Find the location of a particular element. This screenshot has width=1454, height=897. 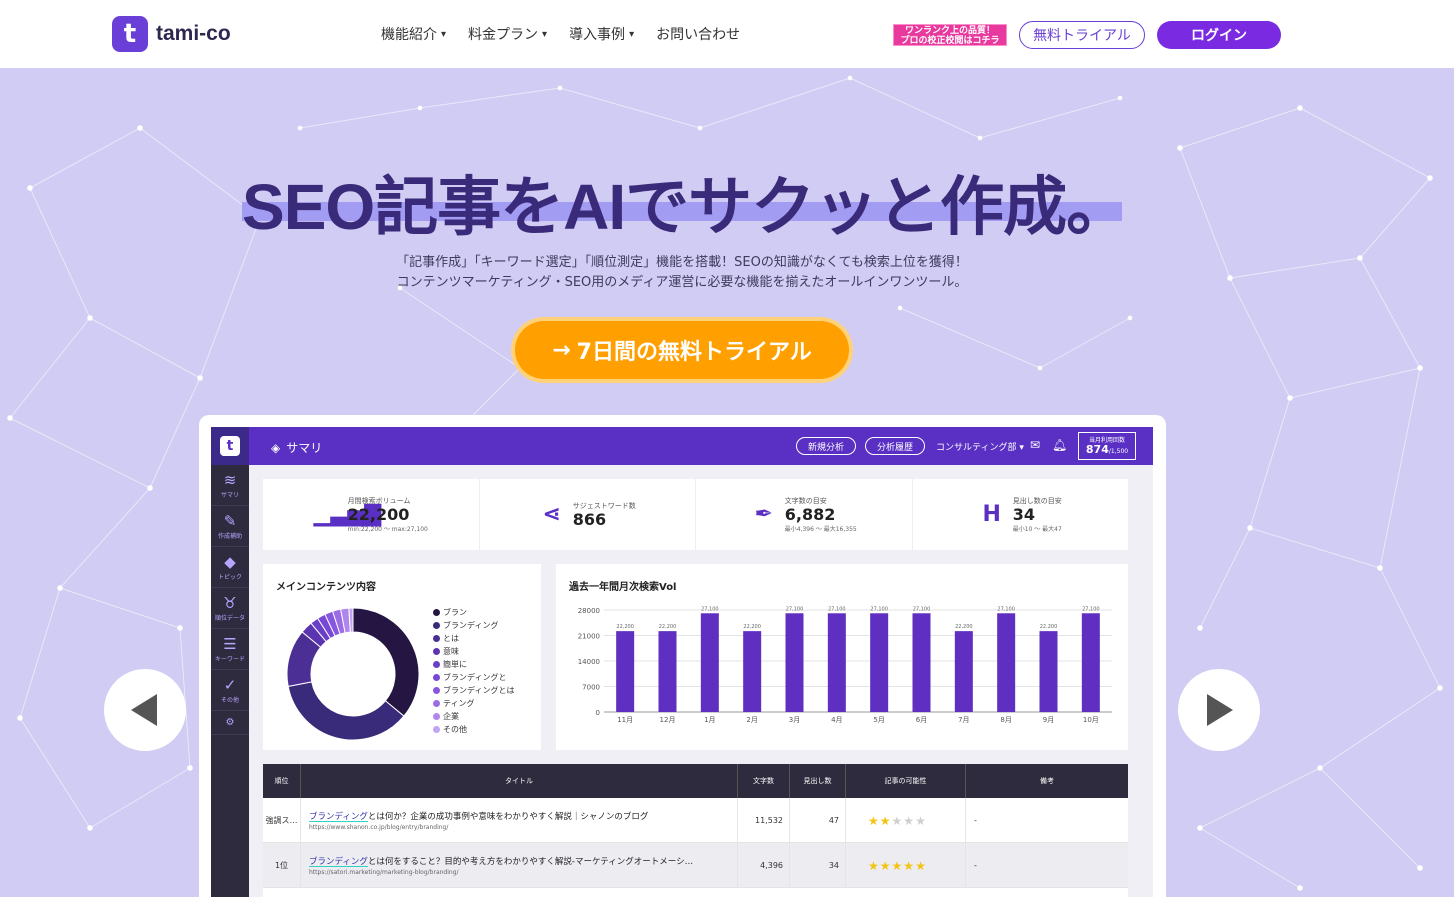

login-button: ログイン is located at coordinates (1219, 35).